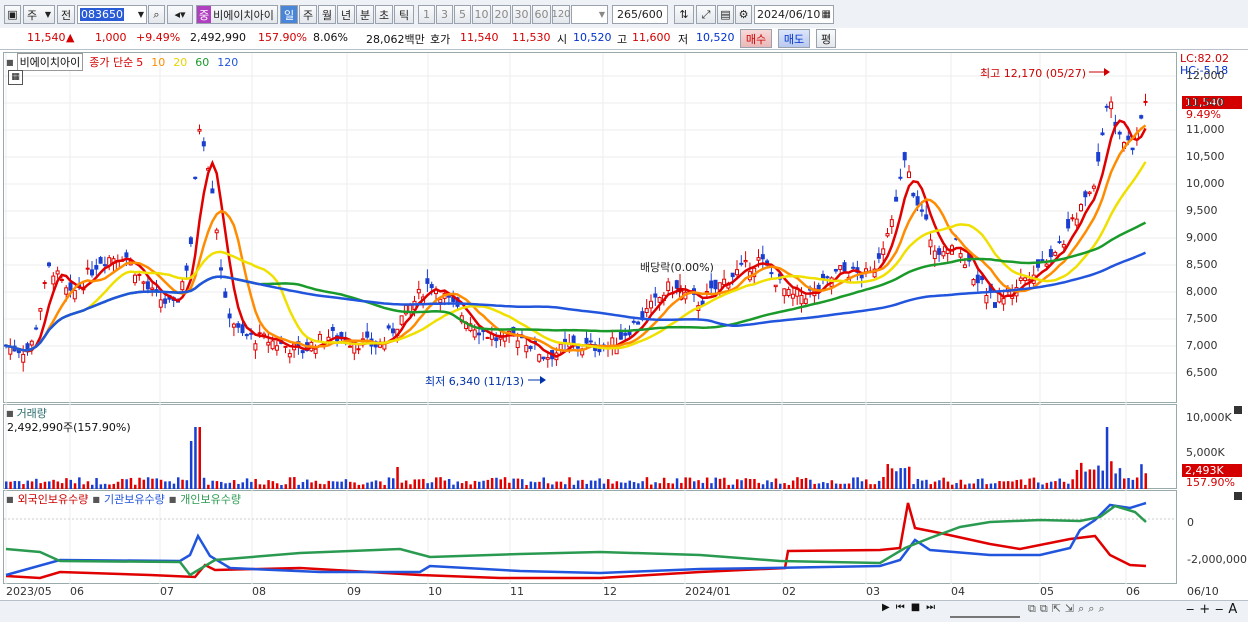 The width and height of the screenshot is (1248, 622). Describe the element at coordinates (1202, 291) in the screenshot. I see `price-ytick: 8,000` at that location.